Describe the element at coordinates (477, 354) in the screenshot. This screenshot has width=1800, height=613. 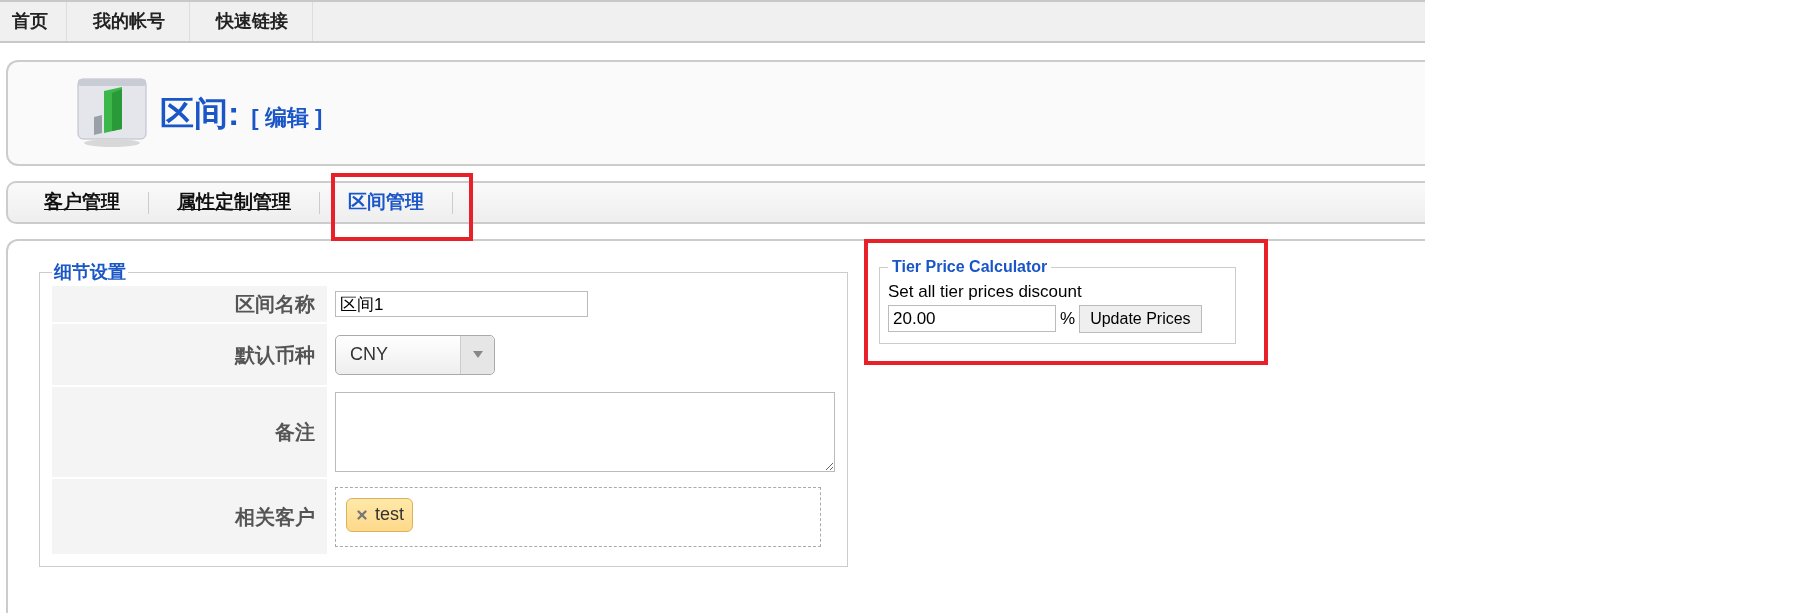
I see `caret-icon` at that location.